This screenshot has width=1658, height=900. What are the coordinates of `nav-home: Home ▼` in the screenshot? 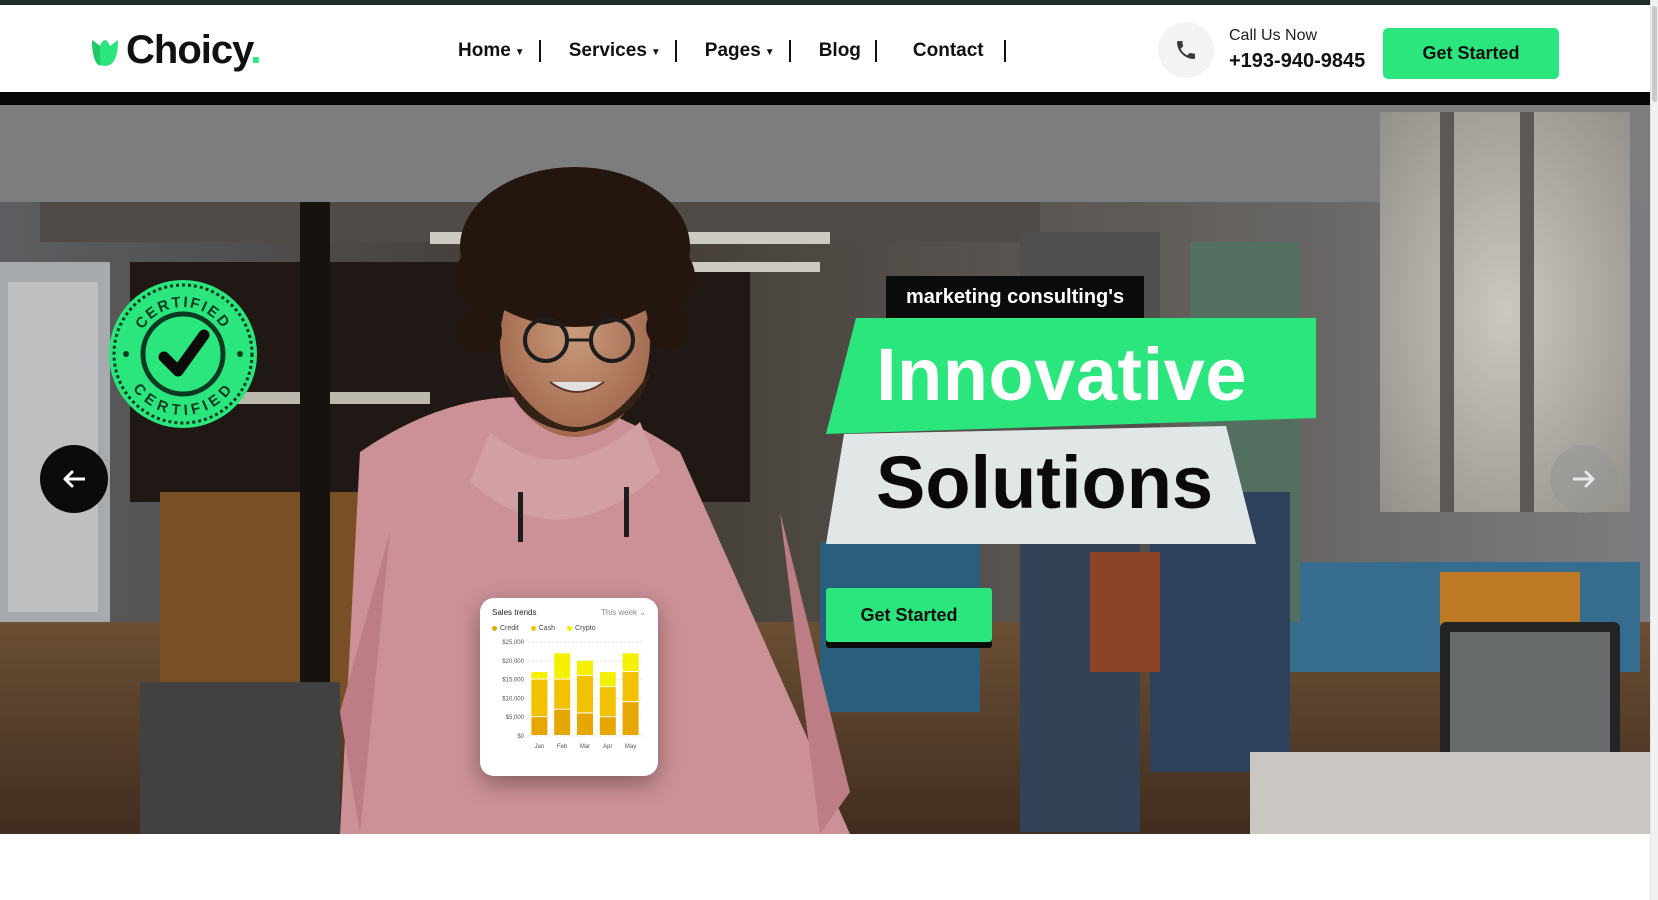 It's located at (491, 51).